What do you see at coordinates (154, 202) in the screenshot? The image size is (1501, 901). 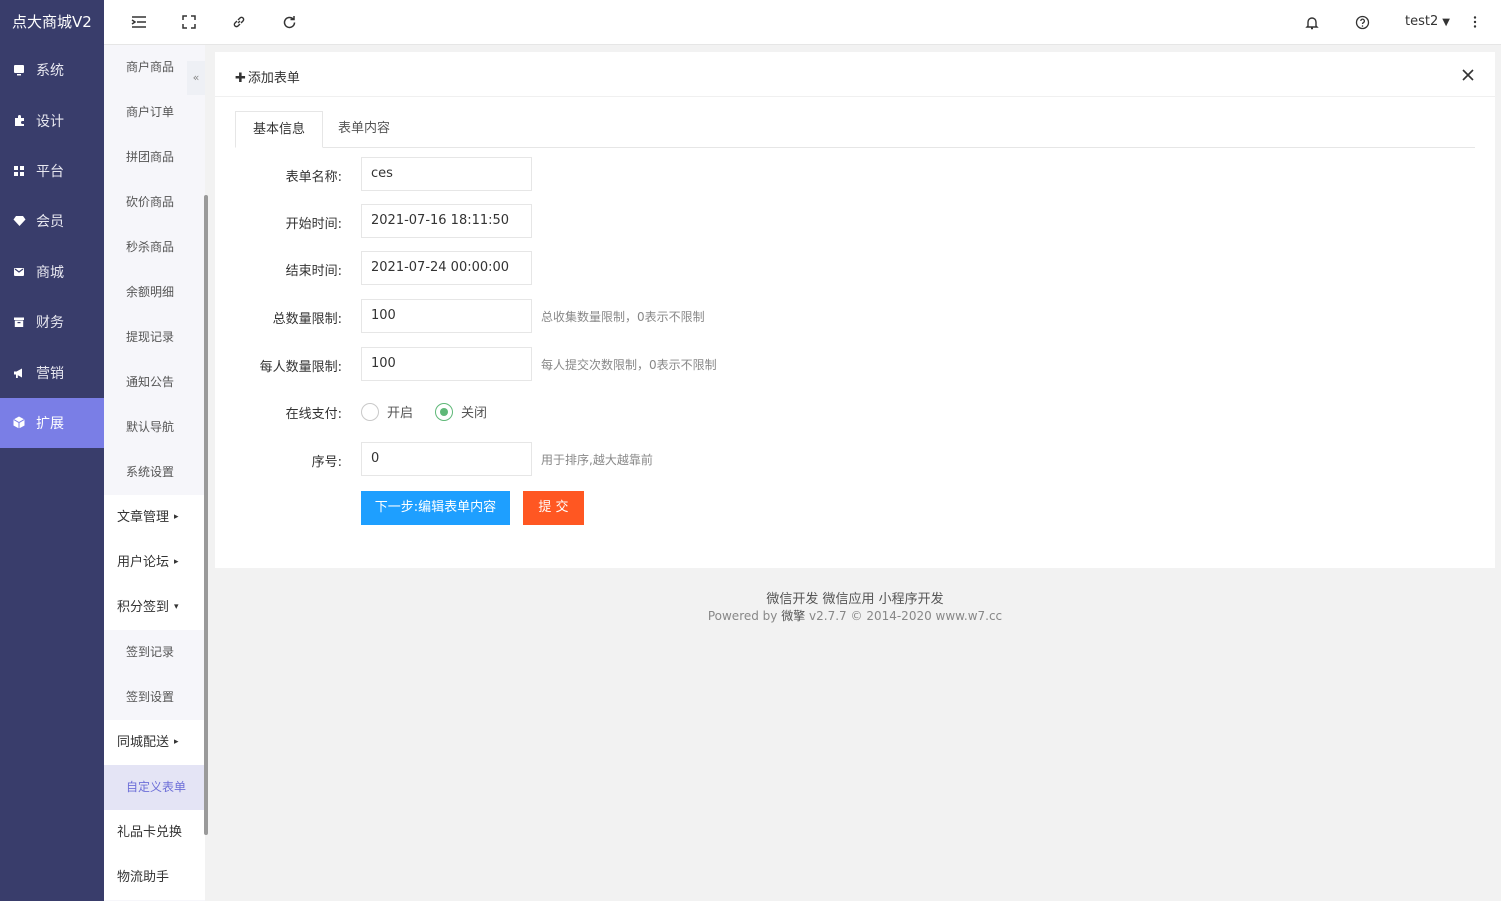 I see `sub-nav-item: 砍价商品` at bounding box center [154, 202].